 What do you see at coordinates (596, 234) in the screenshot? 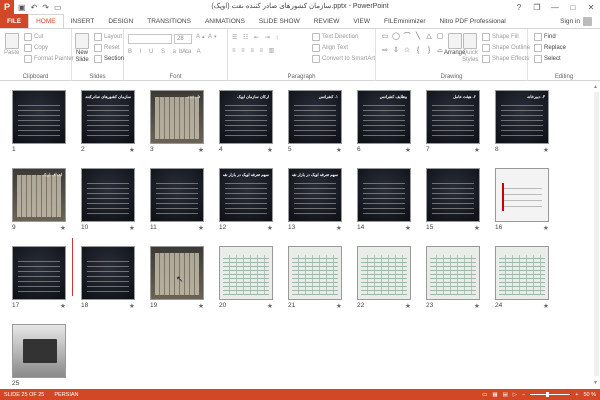
I see `vertical-scrollbar` at bounding box center [596, 234].